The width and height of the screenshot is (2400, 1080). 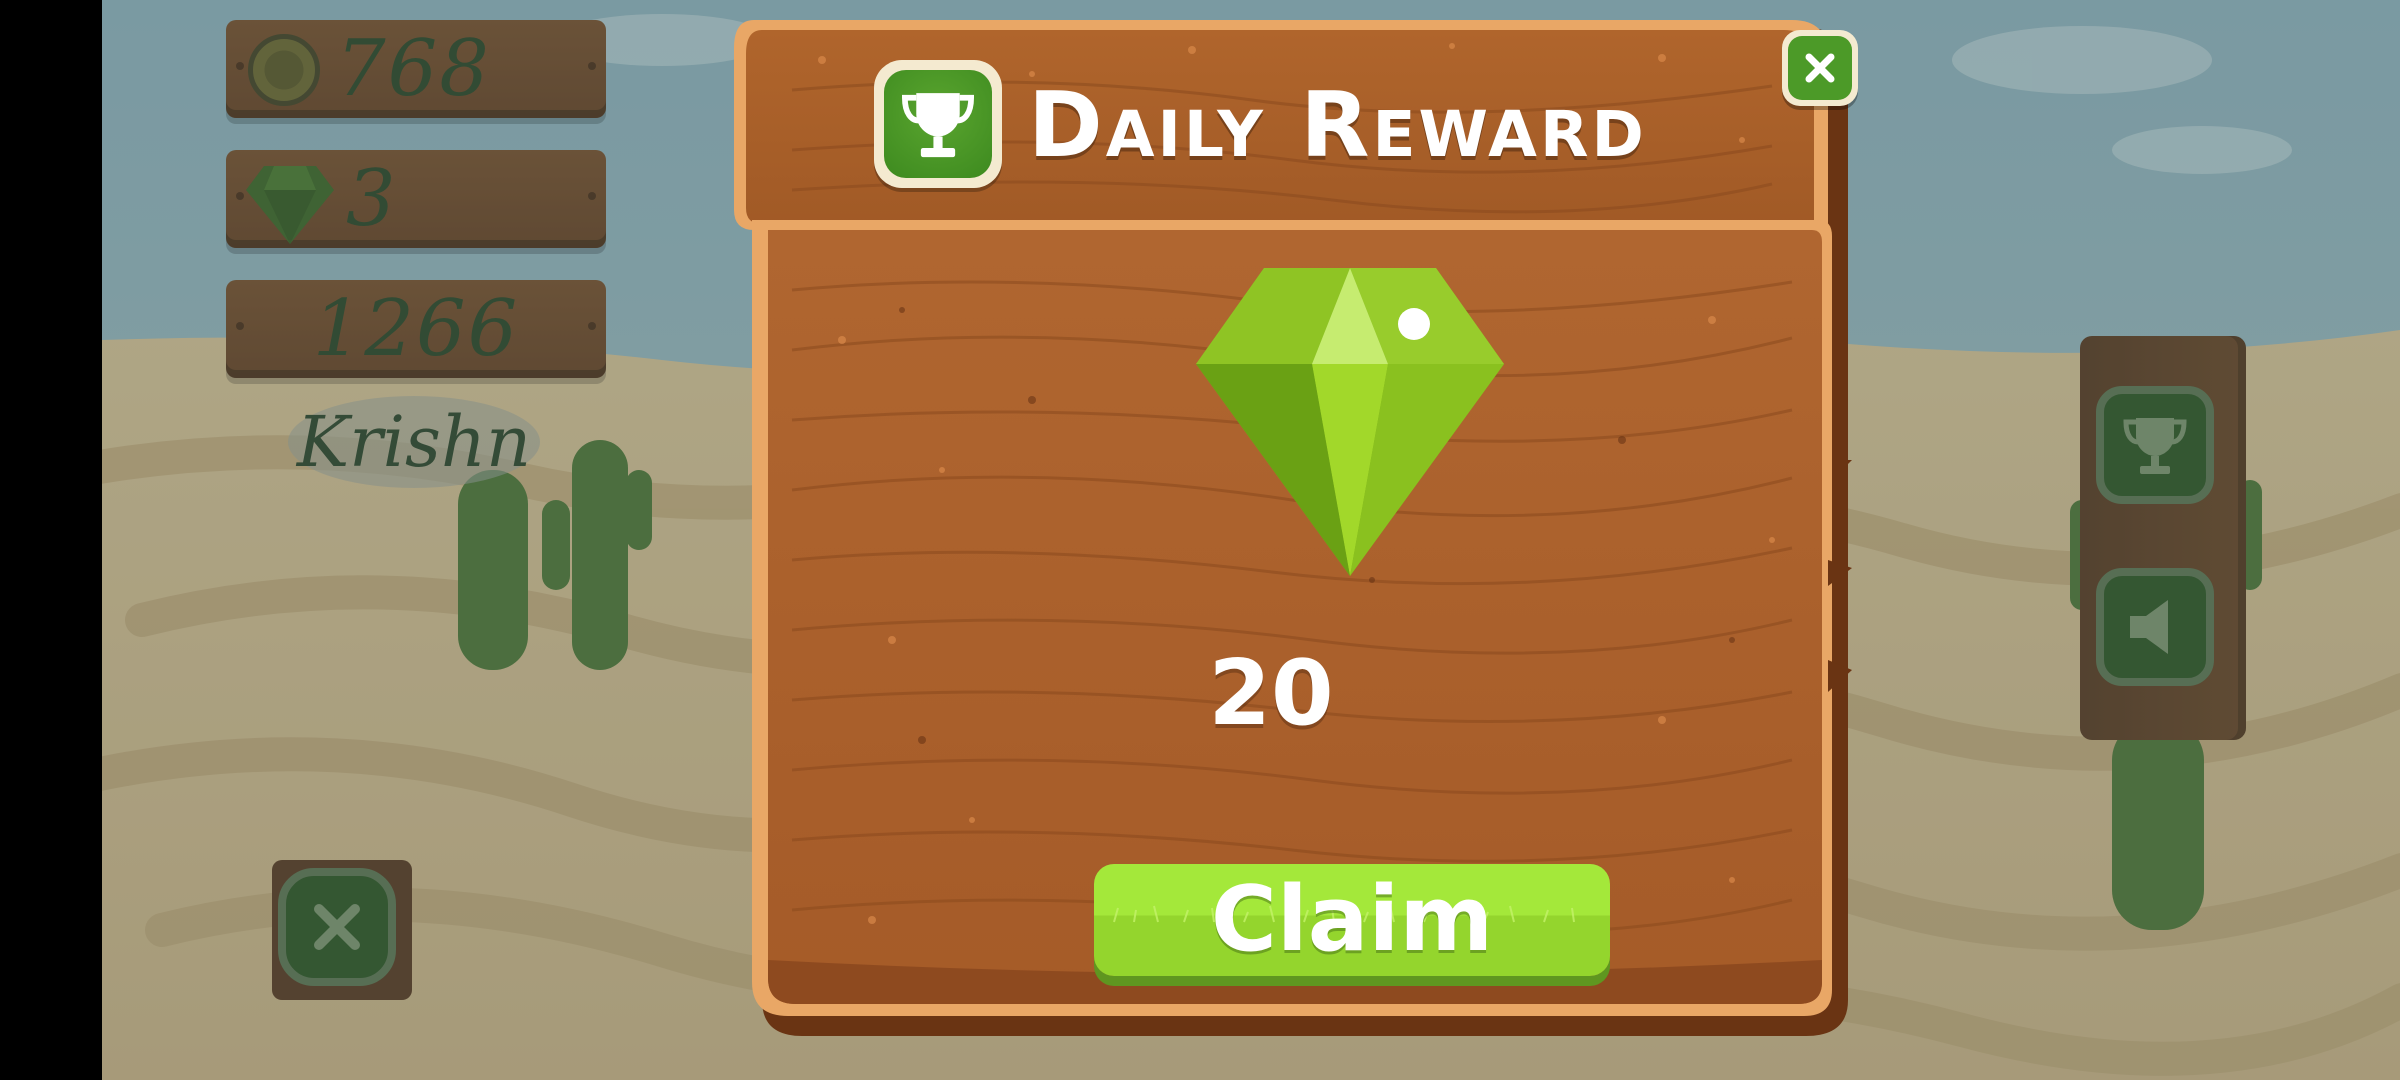 What do you see at coordinates (1337, 125) in the screenshot?
I see `dialog-title: Daily Reward` at bounding box center [1337, 125].